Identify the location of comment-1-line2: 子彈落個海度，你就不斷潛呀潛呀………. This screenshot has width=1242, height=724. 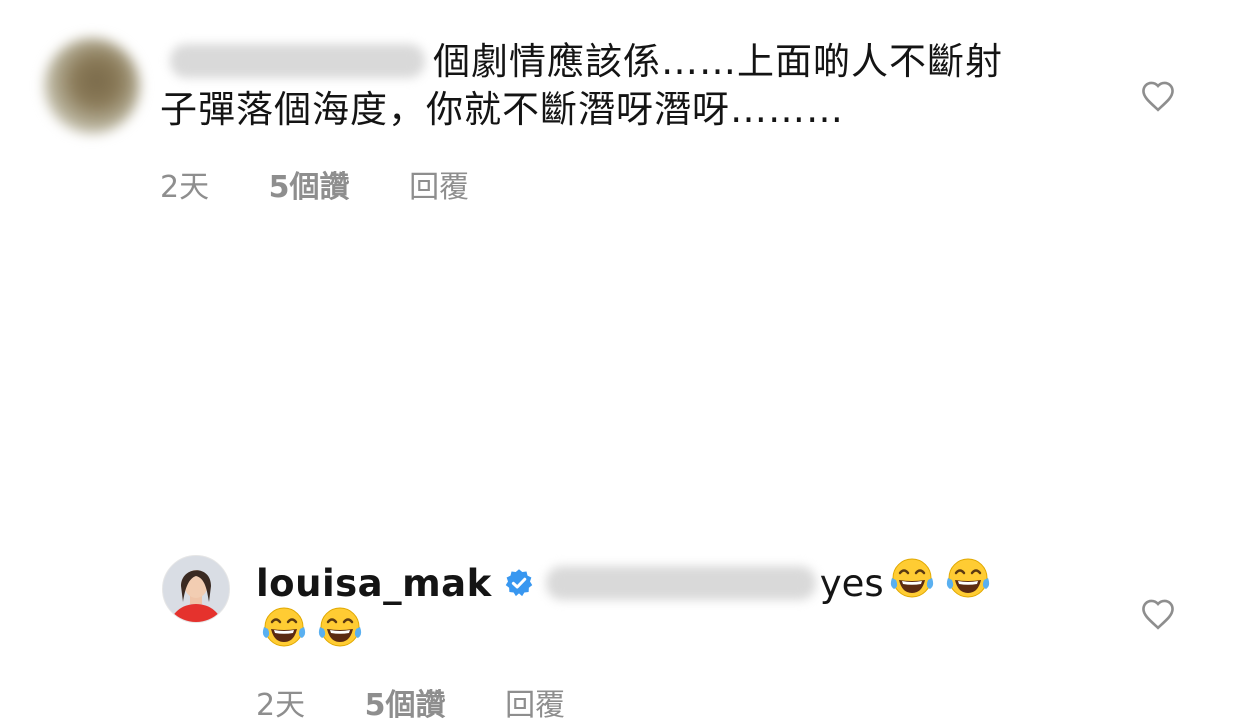
(502, 109).